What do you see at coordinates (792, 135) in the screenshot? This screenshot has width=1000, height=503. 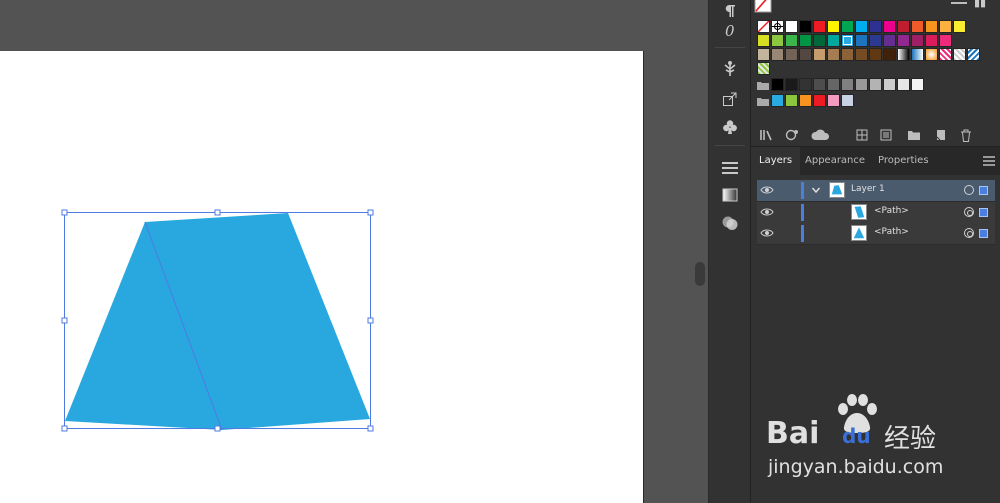 I see `show-swatch-kinds-icon` at bounding box center [792, 135].